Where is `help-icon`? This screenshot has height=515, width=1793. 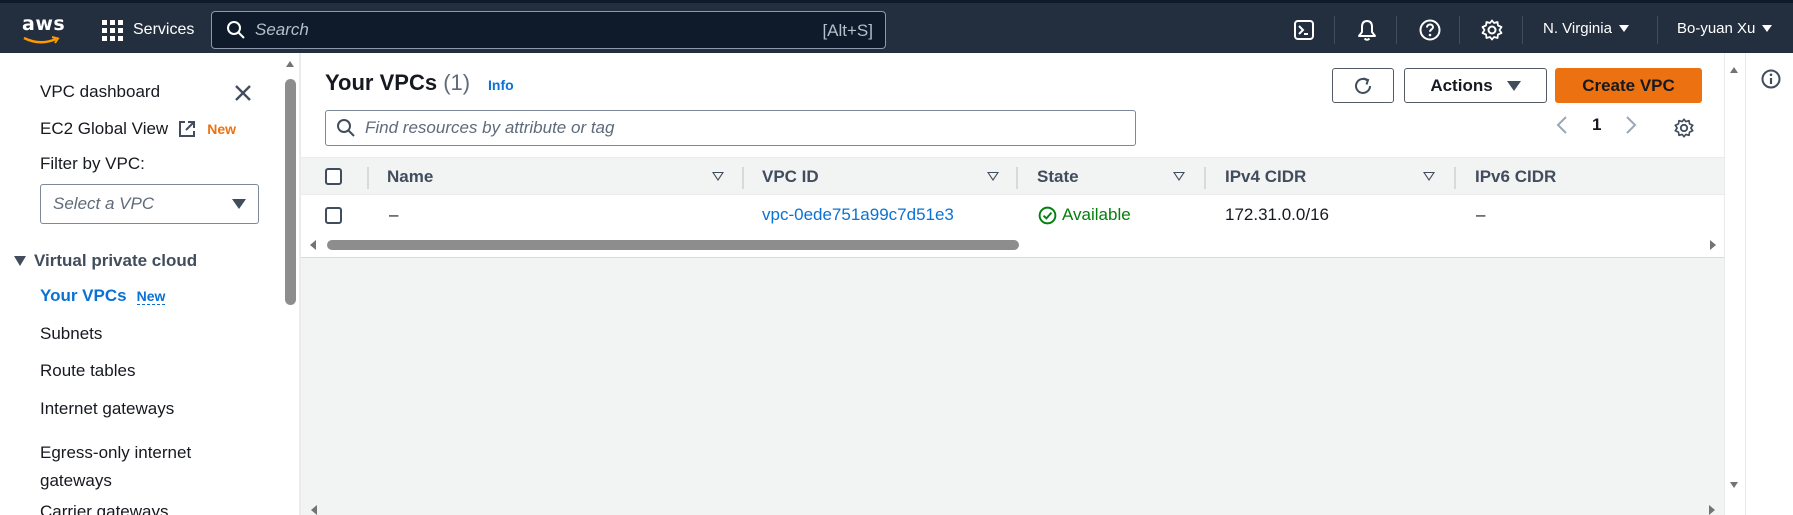 help-icon is located at coordinates (1430, 30).